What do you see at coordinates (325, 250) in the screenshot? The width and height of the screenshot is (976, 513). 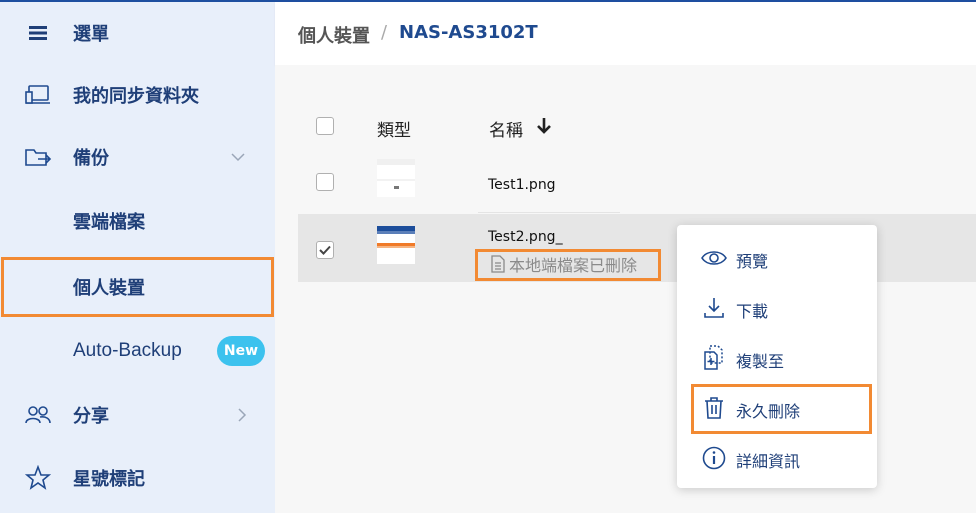 I see `row-checkbox-checked` at bounding box center [325, 250].